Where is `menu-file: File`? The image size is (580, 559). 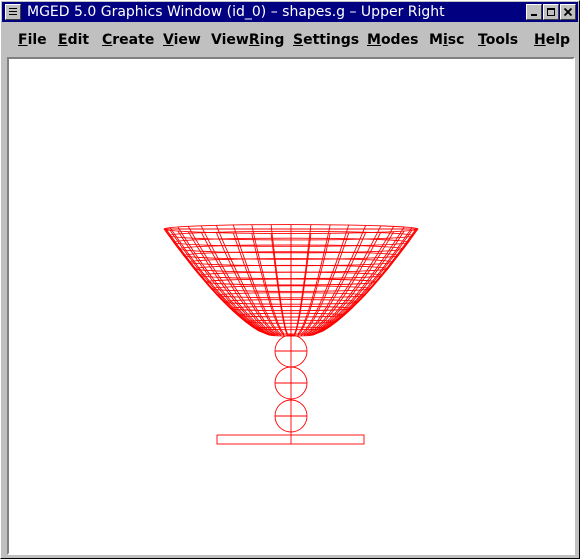 menu-file: File is located at coordinates (32, 40).